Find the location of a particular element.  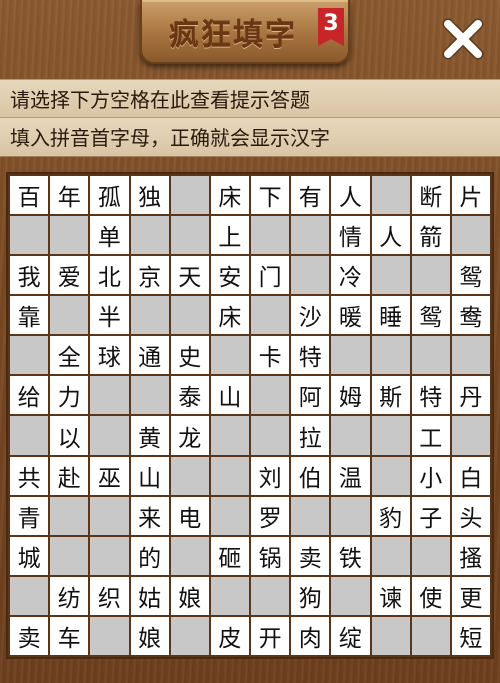

grid-cell-filled: 短 is located at coordinates (470, 635).